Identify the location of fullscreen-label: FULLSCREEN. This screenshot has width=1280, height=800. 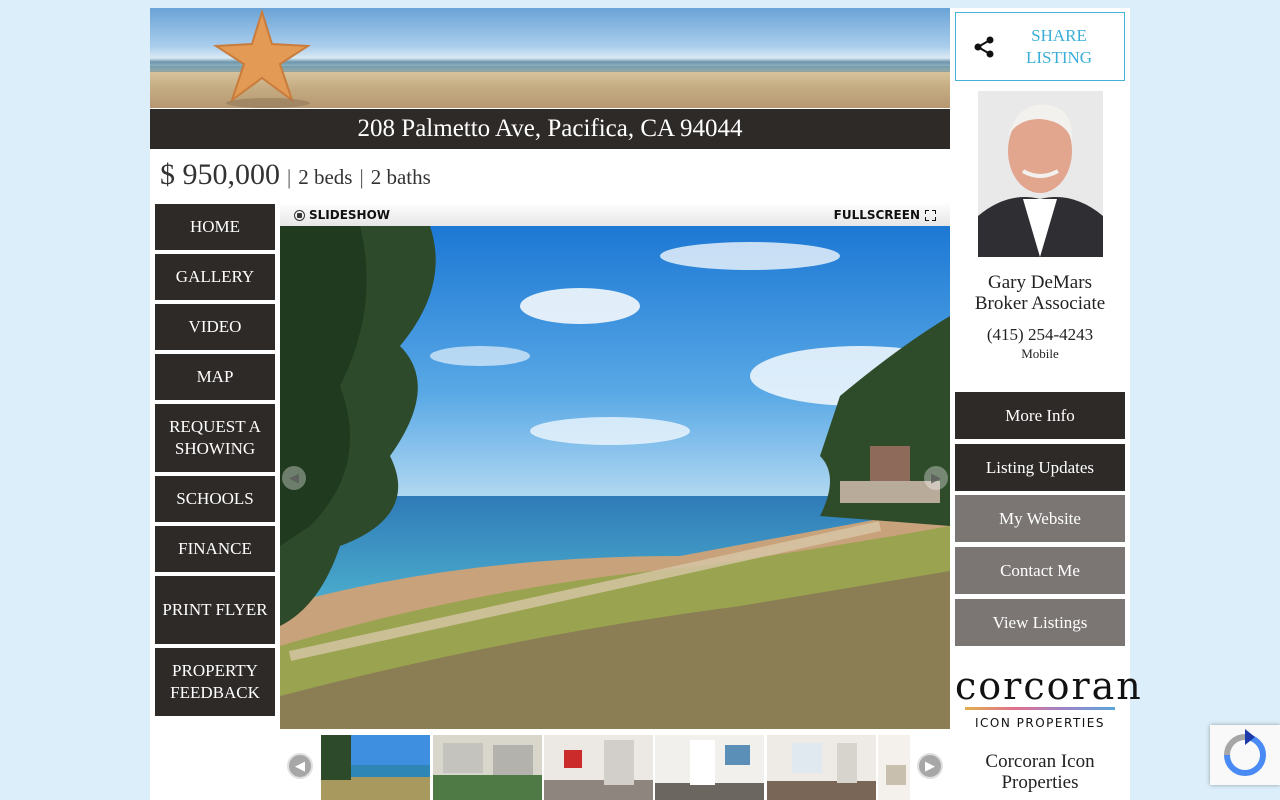
(876, 215).